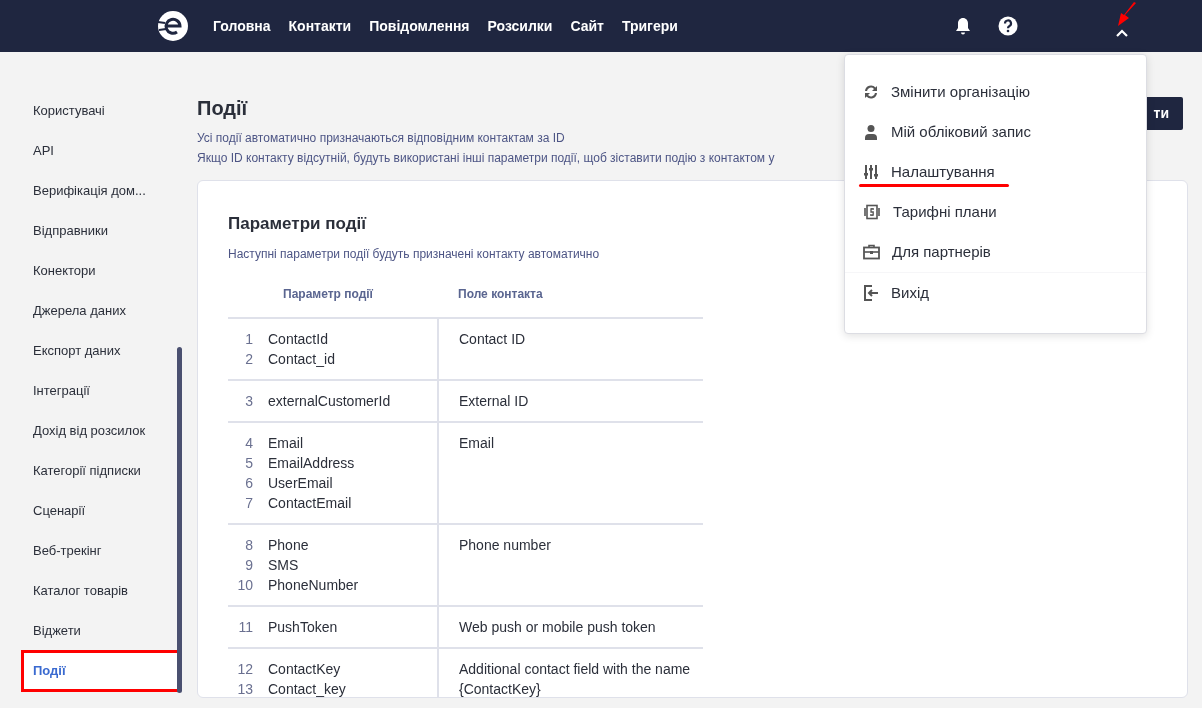  I want to click on page-title: Події, so click(222, 108).